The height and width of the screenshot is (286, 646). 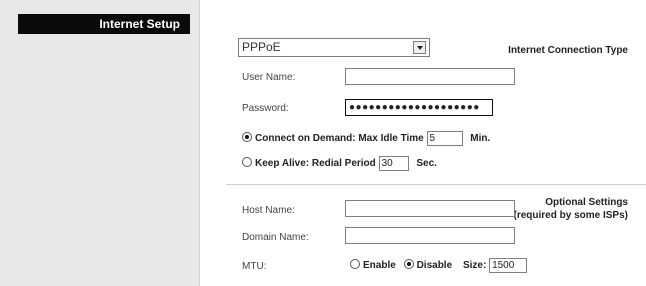 I want to click on username-label: User Name:, so click(x=269, y=77).